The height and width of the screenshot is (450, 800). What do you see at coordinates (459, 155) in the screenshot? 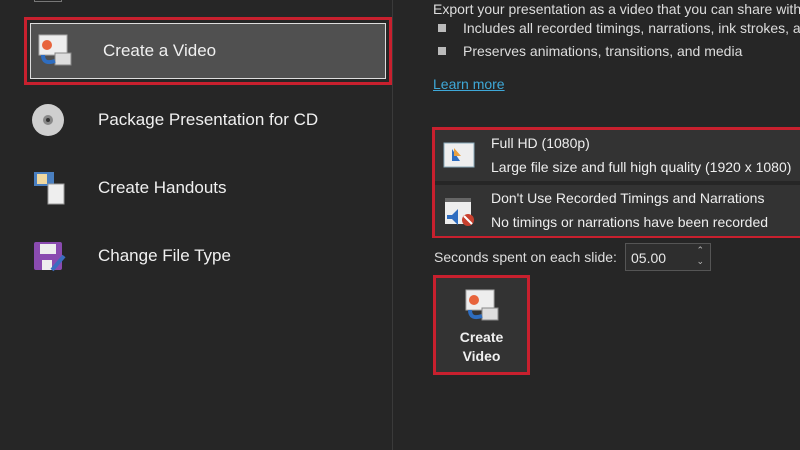
I see `presentation-quality-icon` at bounding box center [459, 155].